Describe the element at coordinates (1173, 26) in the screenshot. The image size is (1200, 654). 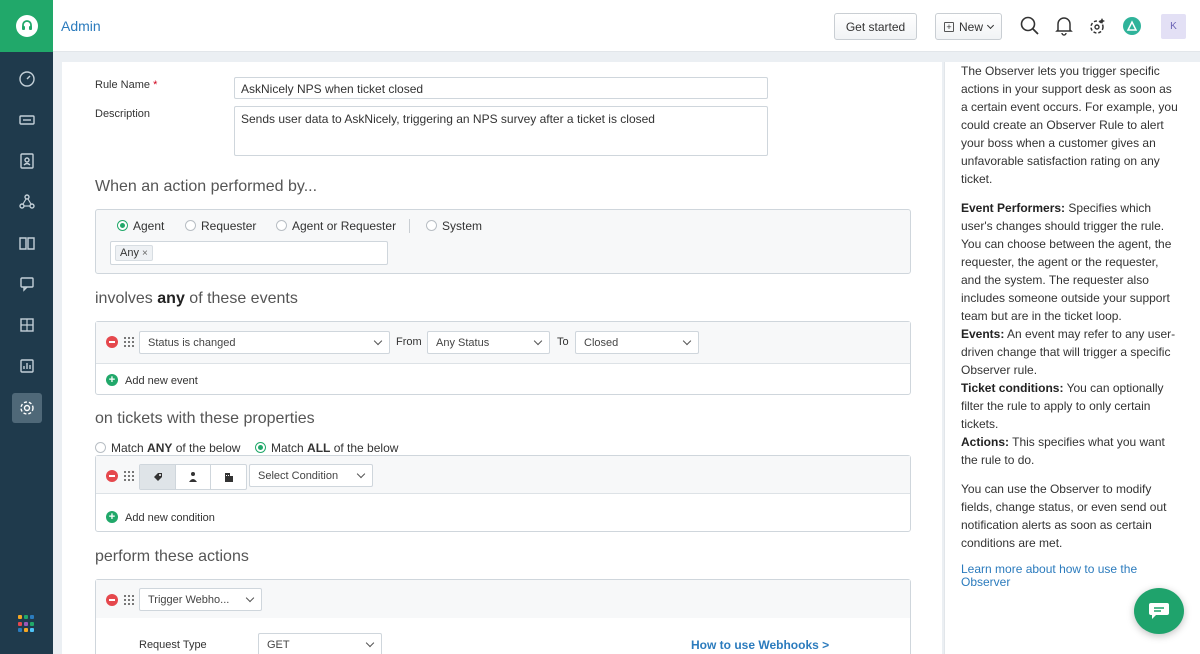
I see `avatar: K` at that location.